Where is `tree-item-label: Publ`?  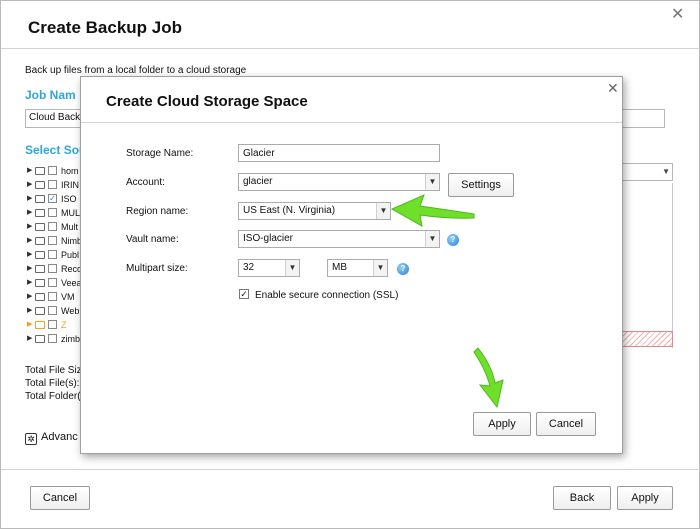
tree-item-label: Publ is located at coordinates (70, 255).